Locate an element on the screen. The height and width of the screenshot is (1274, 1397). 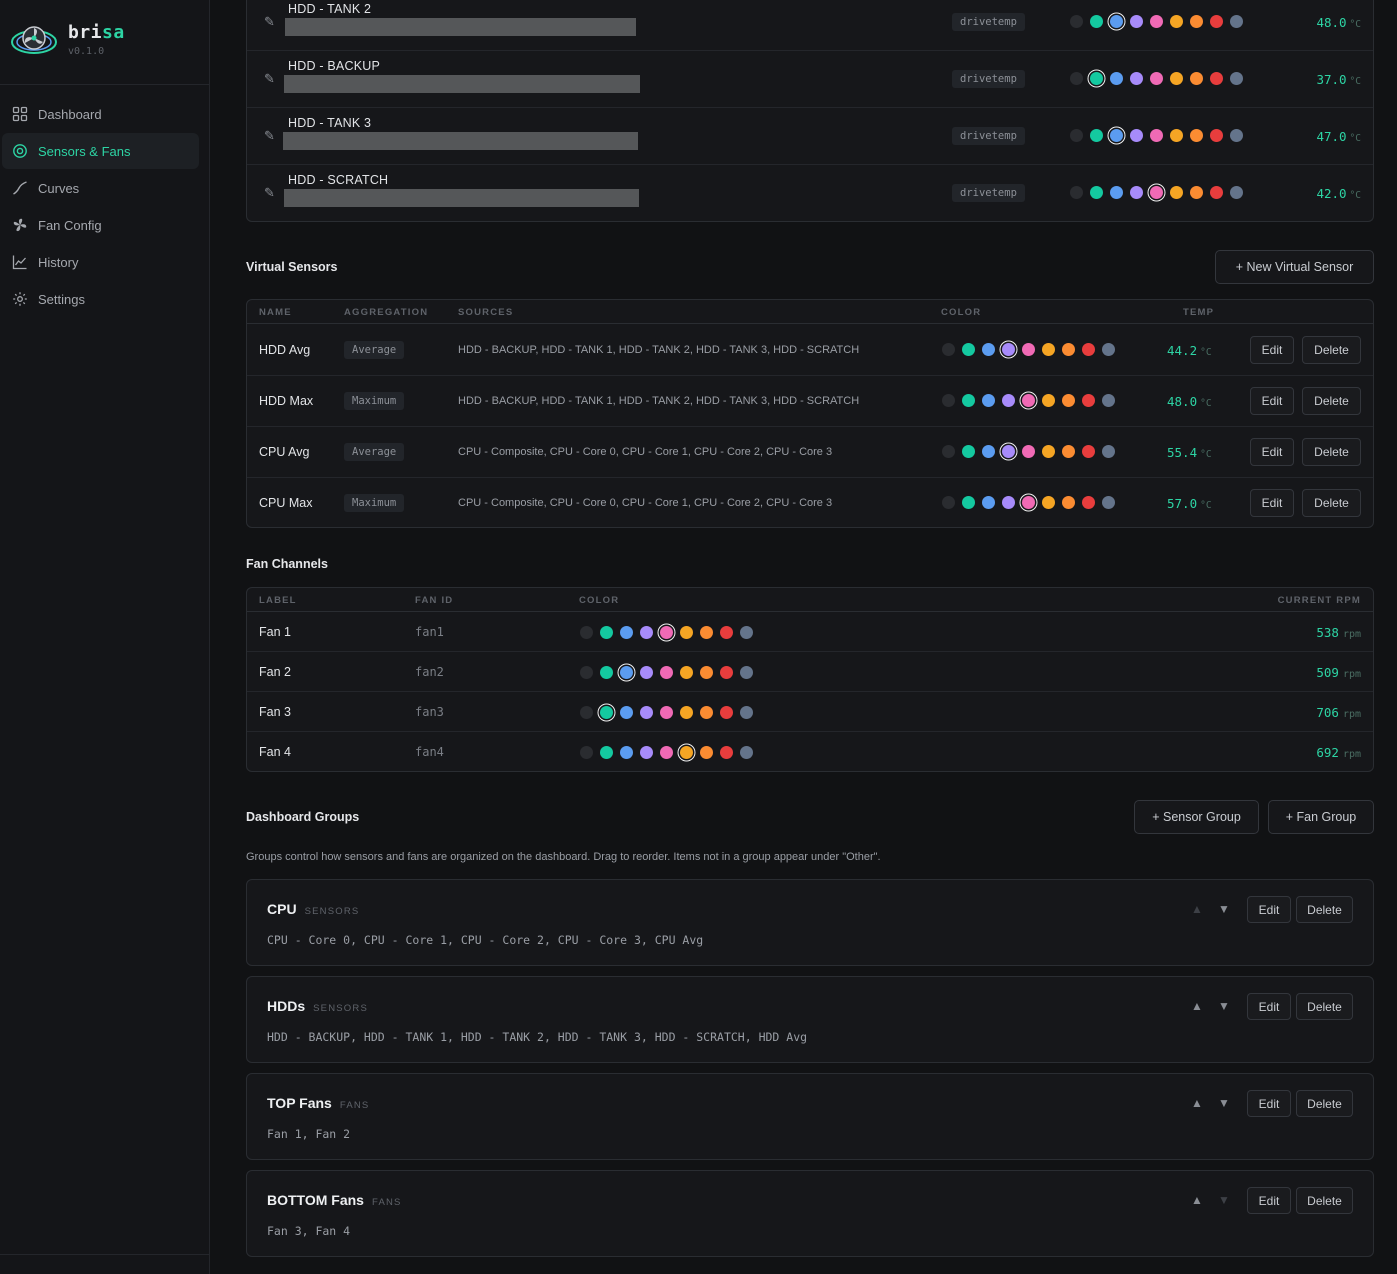
nav-item-curves: Curves is located at coordinates (100, 188).